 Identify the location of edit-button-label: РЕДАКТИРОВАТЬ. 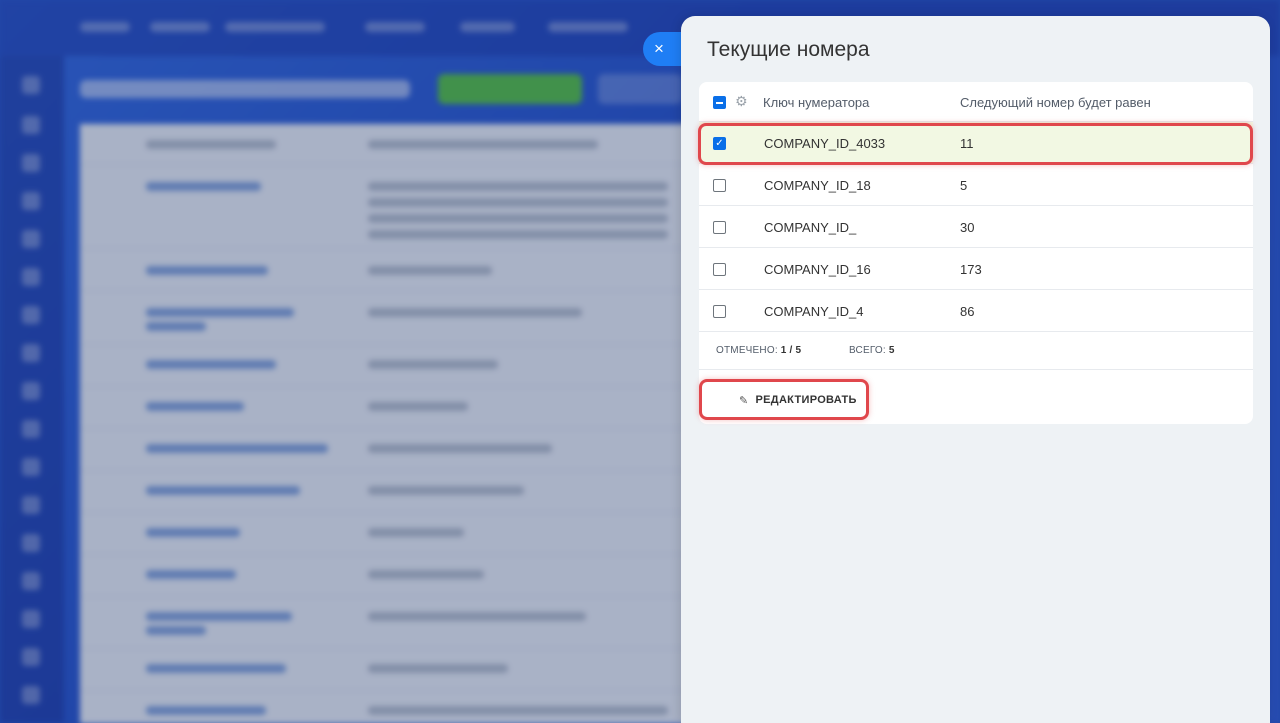
(806, 400).